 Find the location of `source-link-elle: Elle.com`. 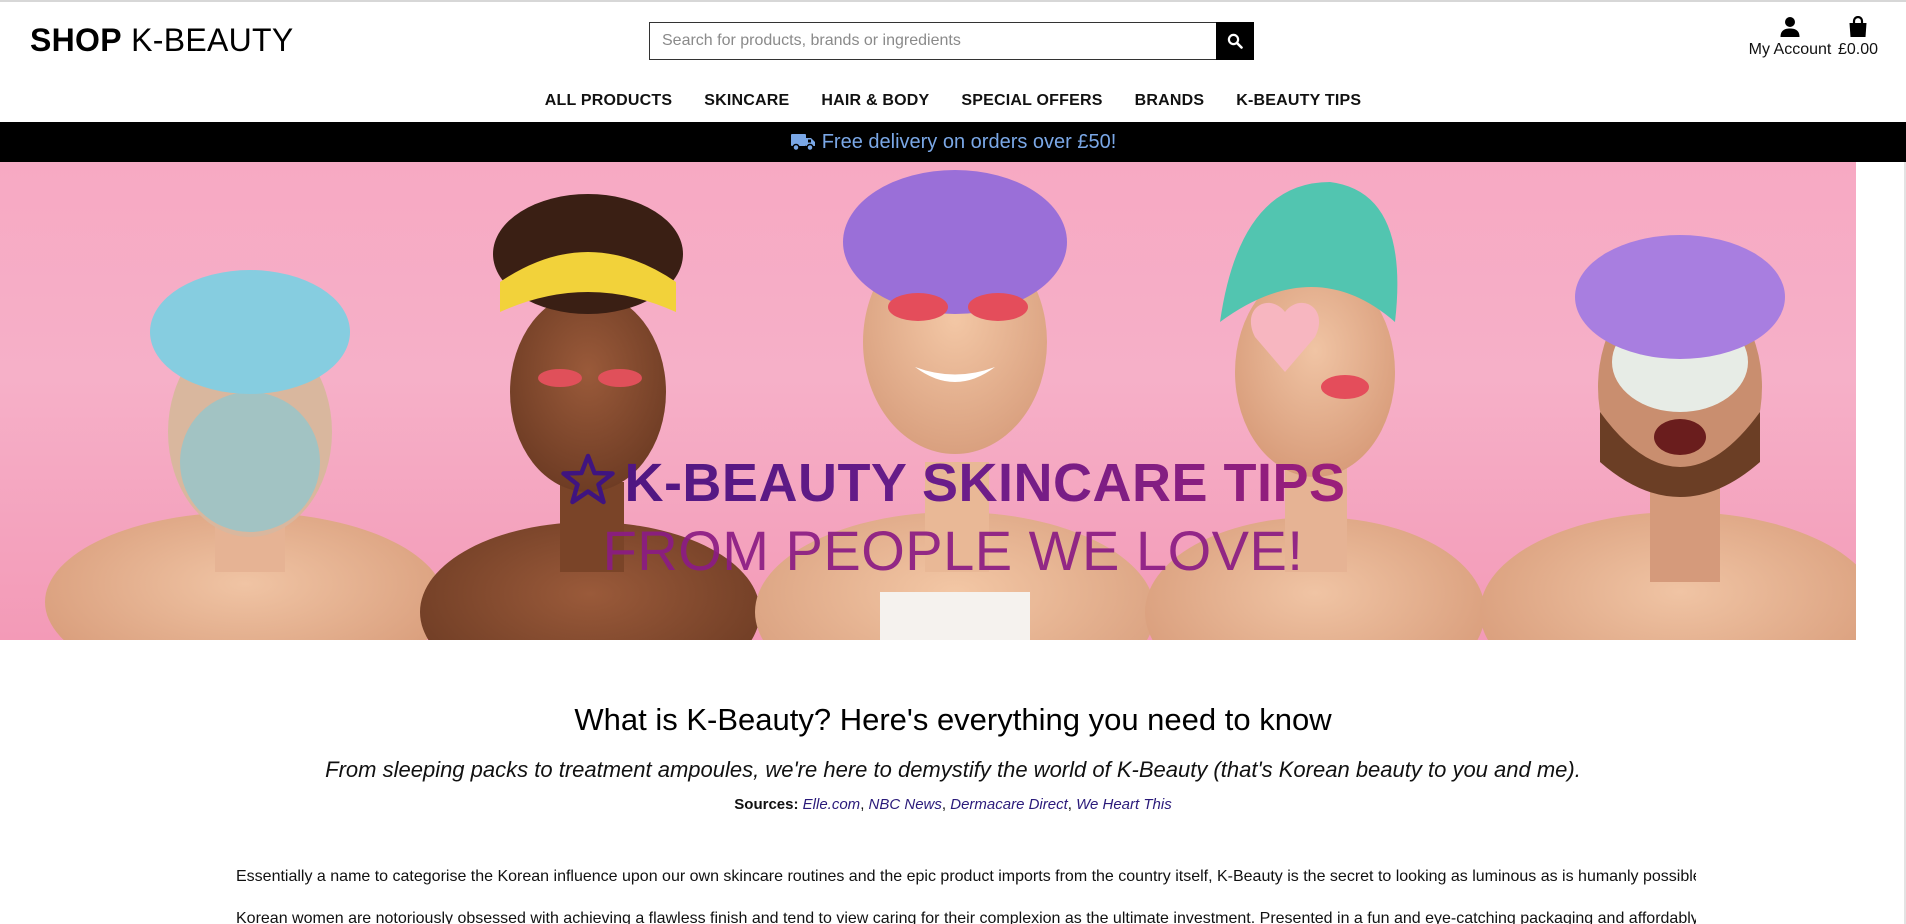

source-link-elle: Elle.com is located at coordinates (832, 804).